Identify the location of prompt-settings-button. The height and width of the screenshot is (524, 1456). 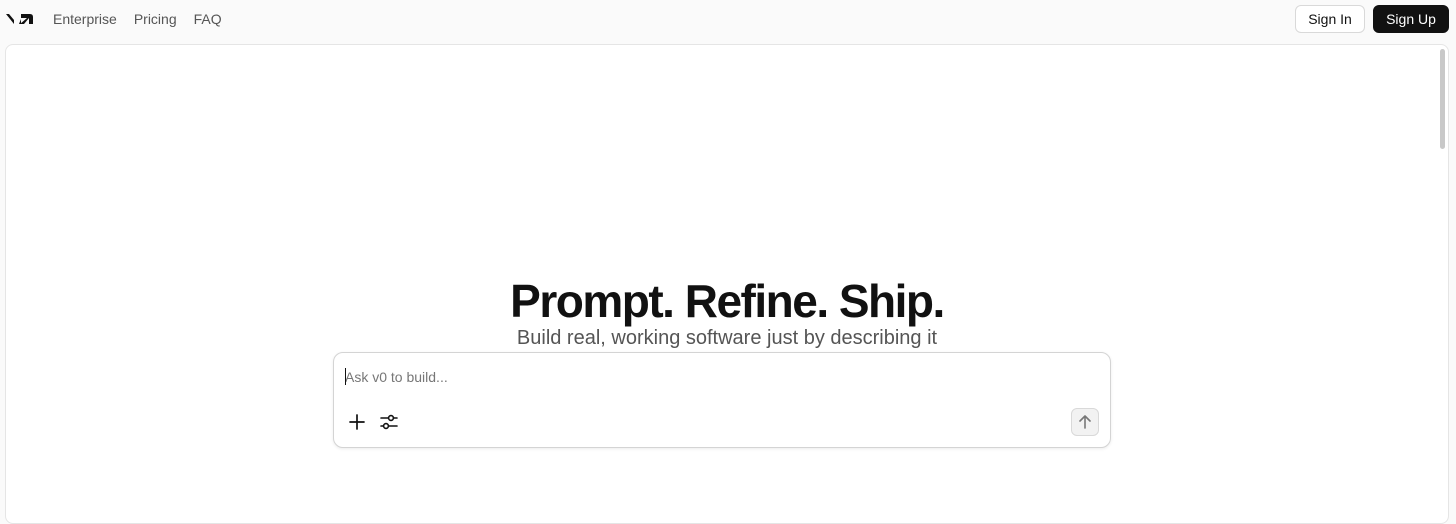
(389, 422).